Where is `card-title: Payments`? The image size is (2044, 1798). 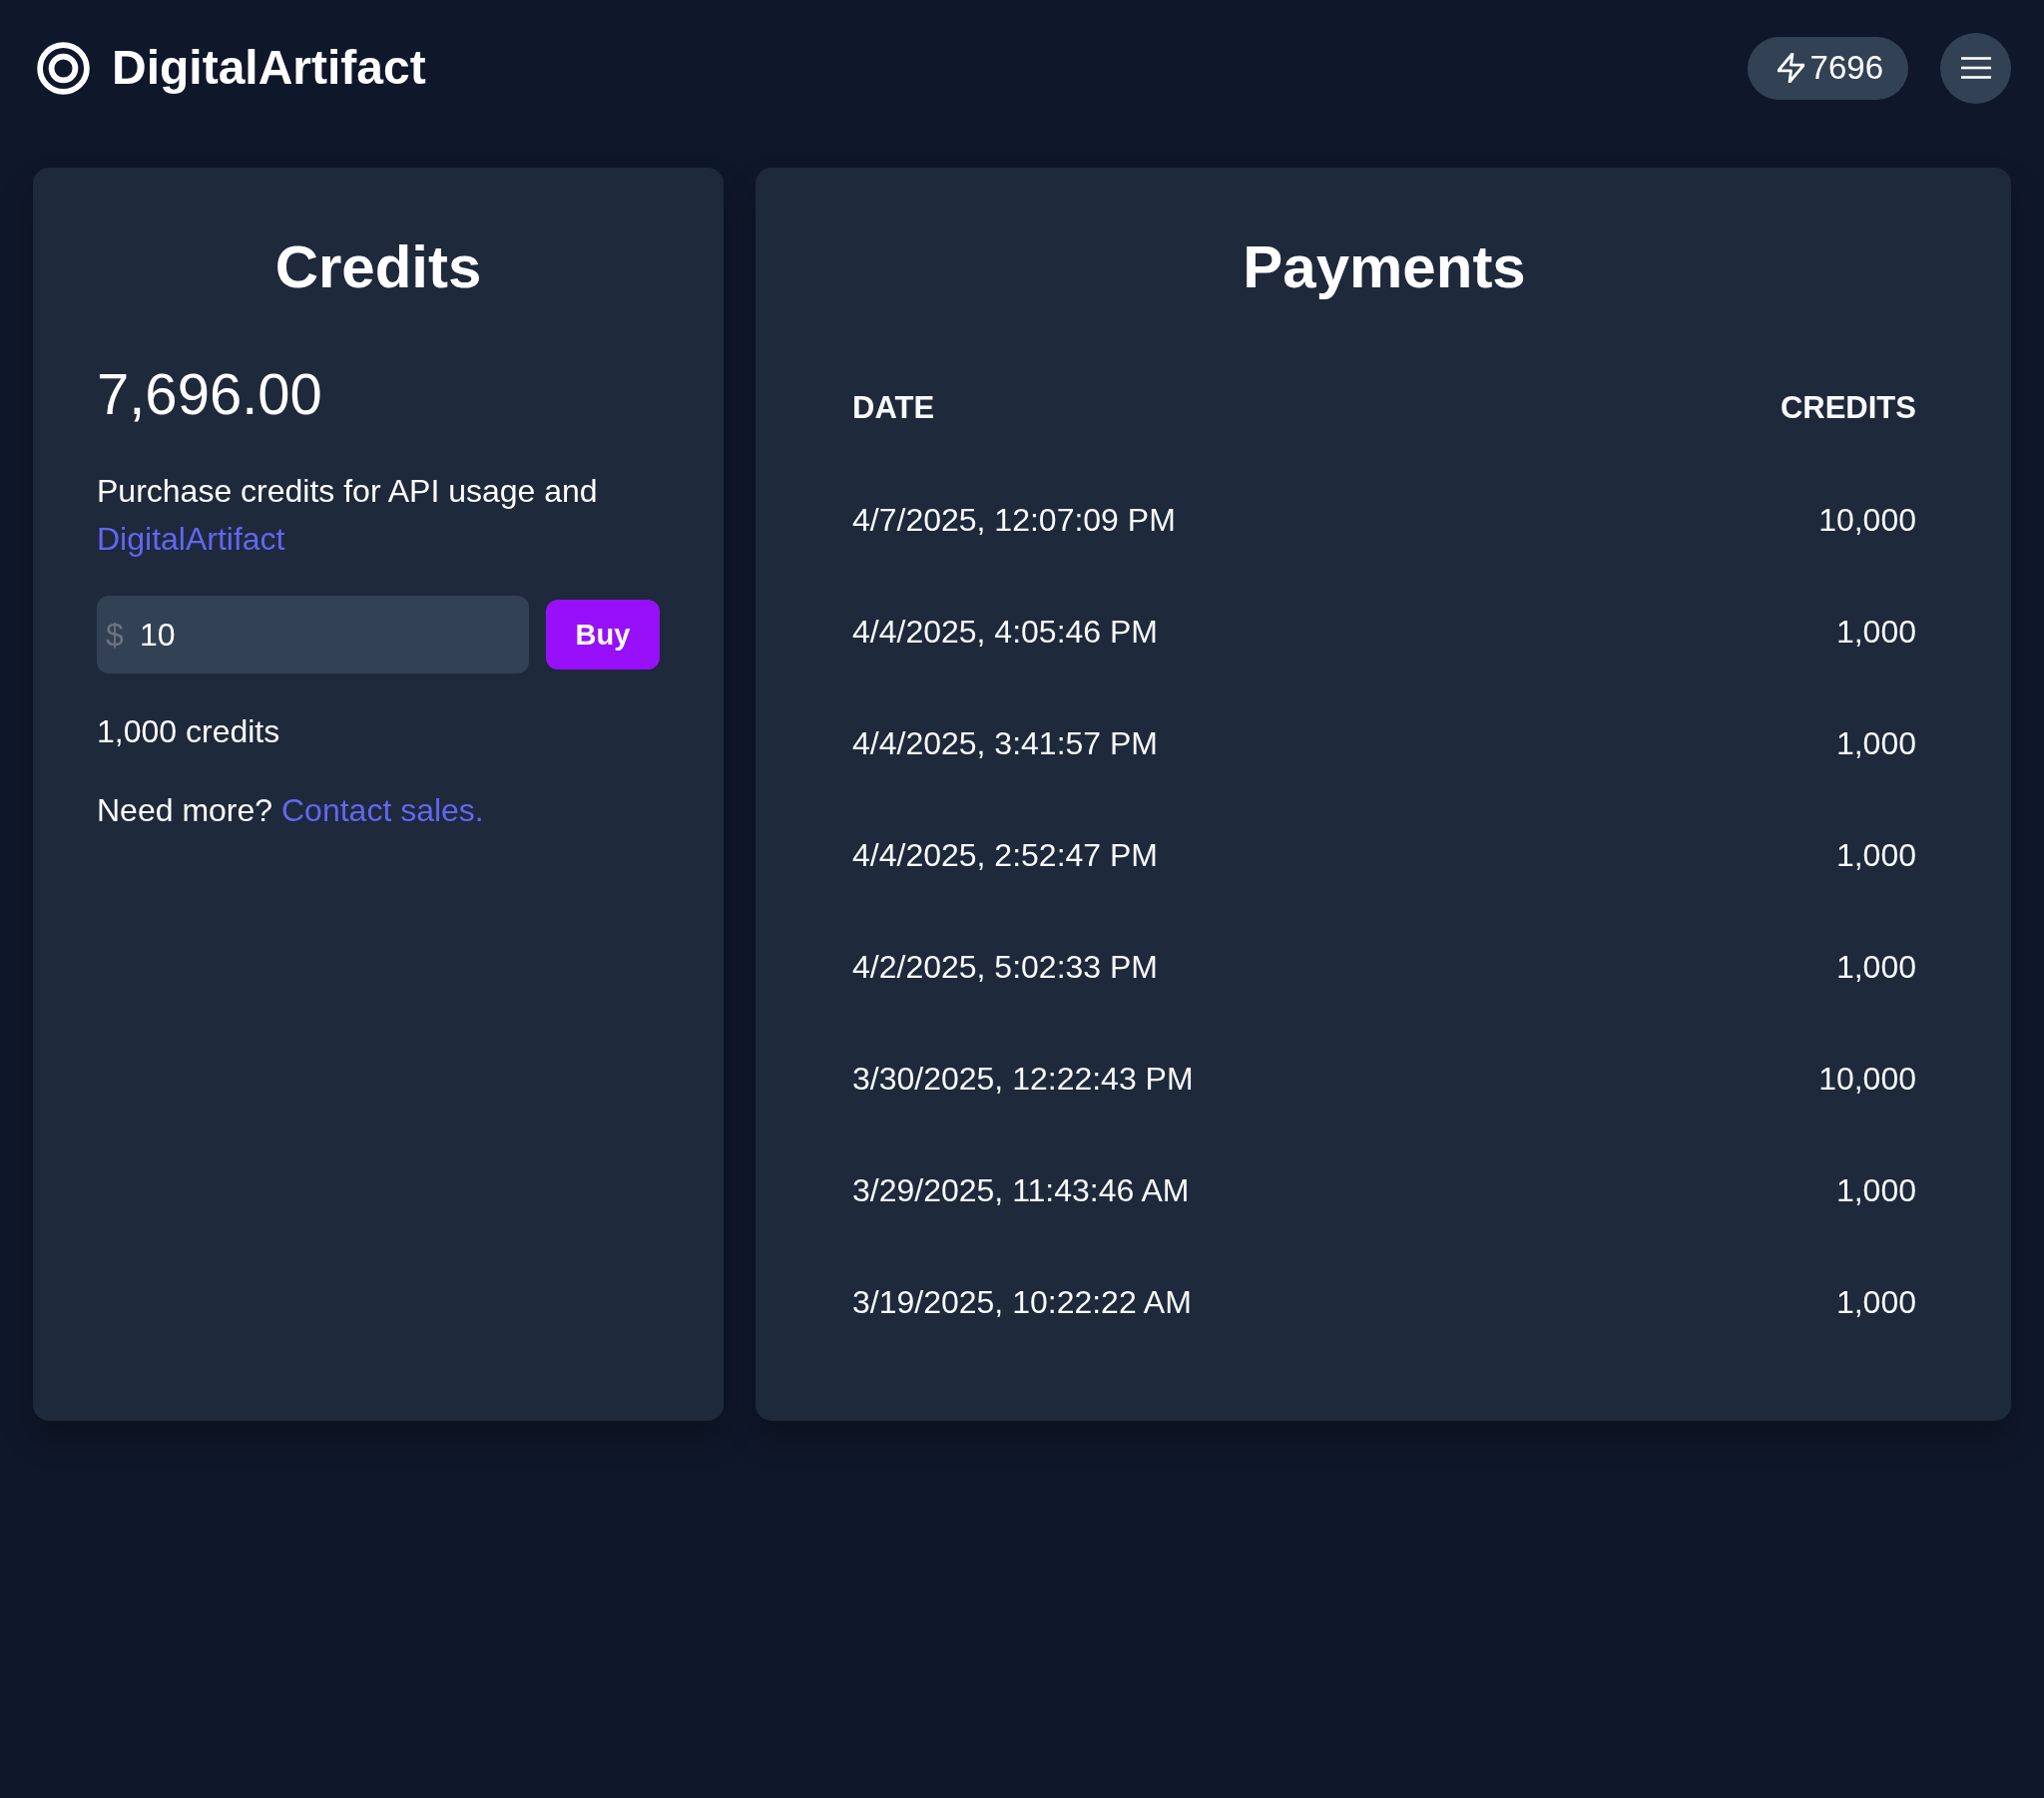
card-title: Payments is located at coordinates (1384, 267).